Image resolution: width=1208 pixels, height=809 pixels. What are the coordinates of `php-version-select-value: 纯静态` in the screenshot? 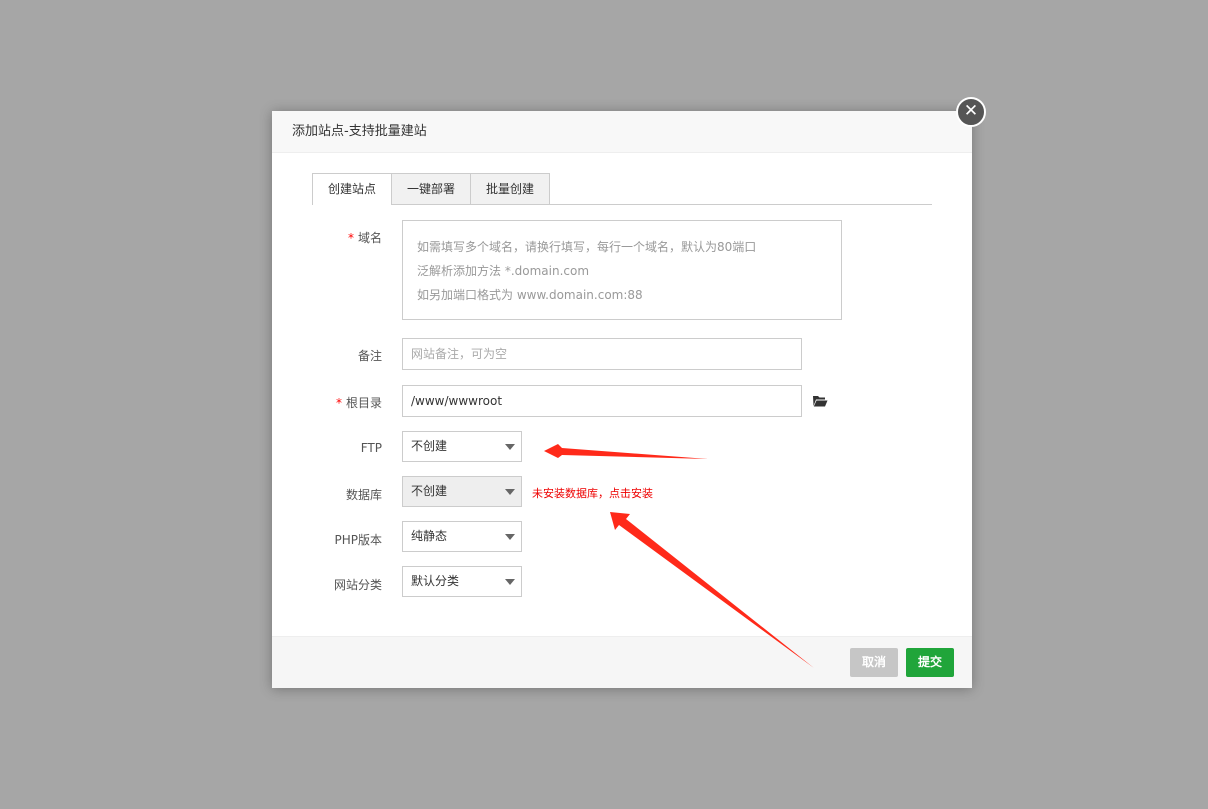 It's located at (429, 536).